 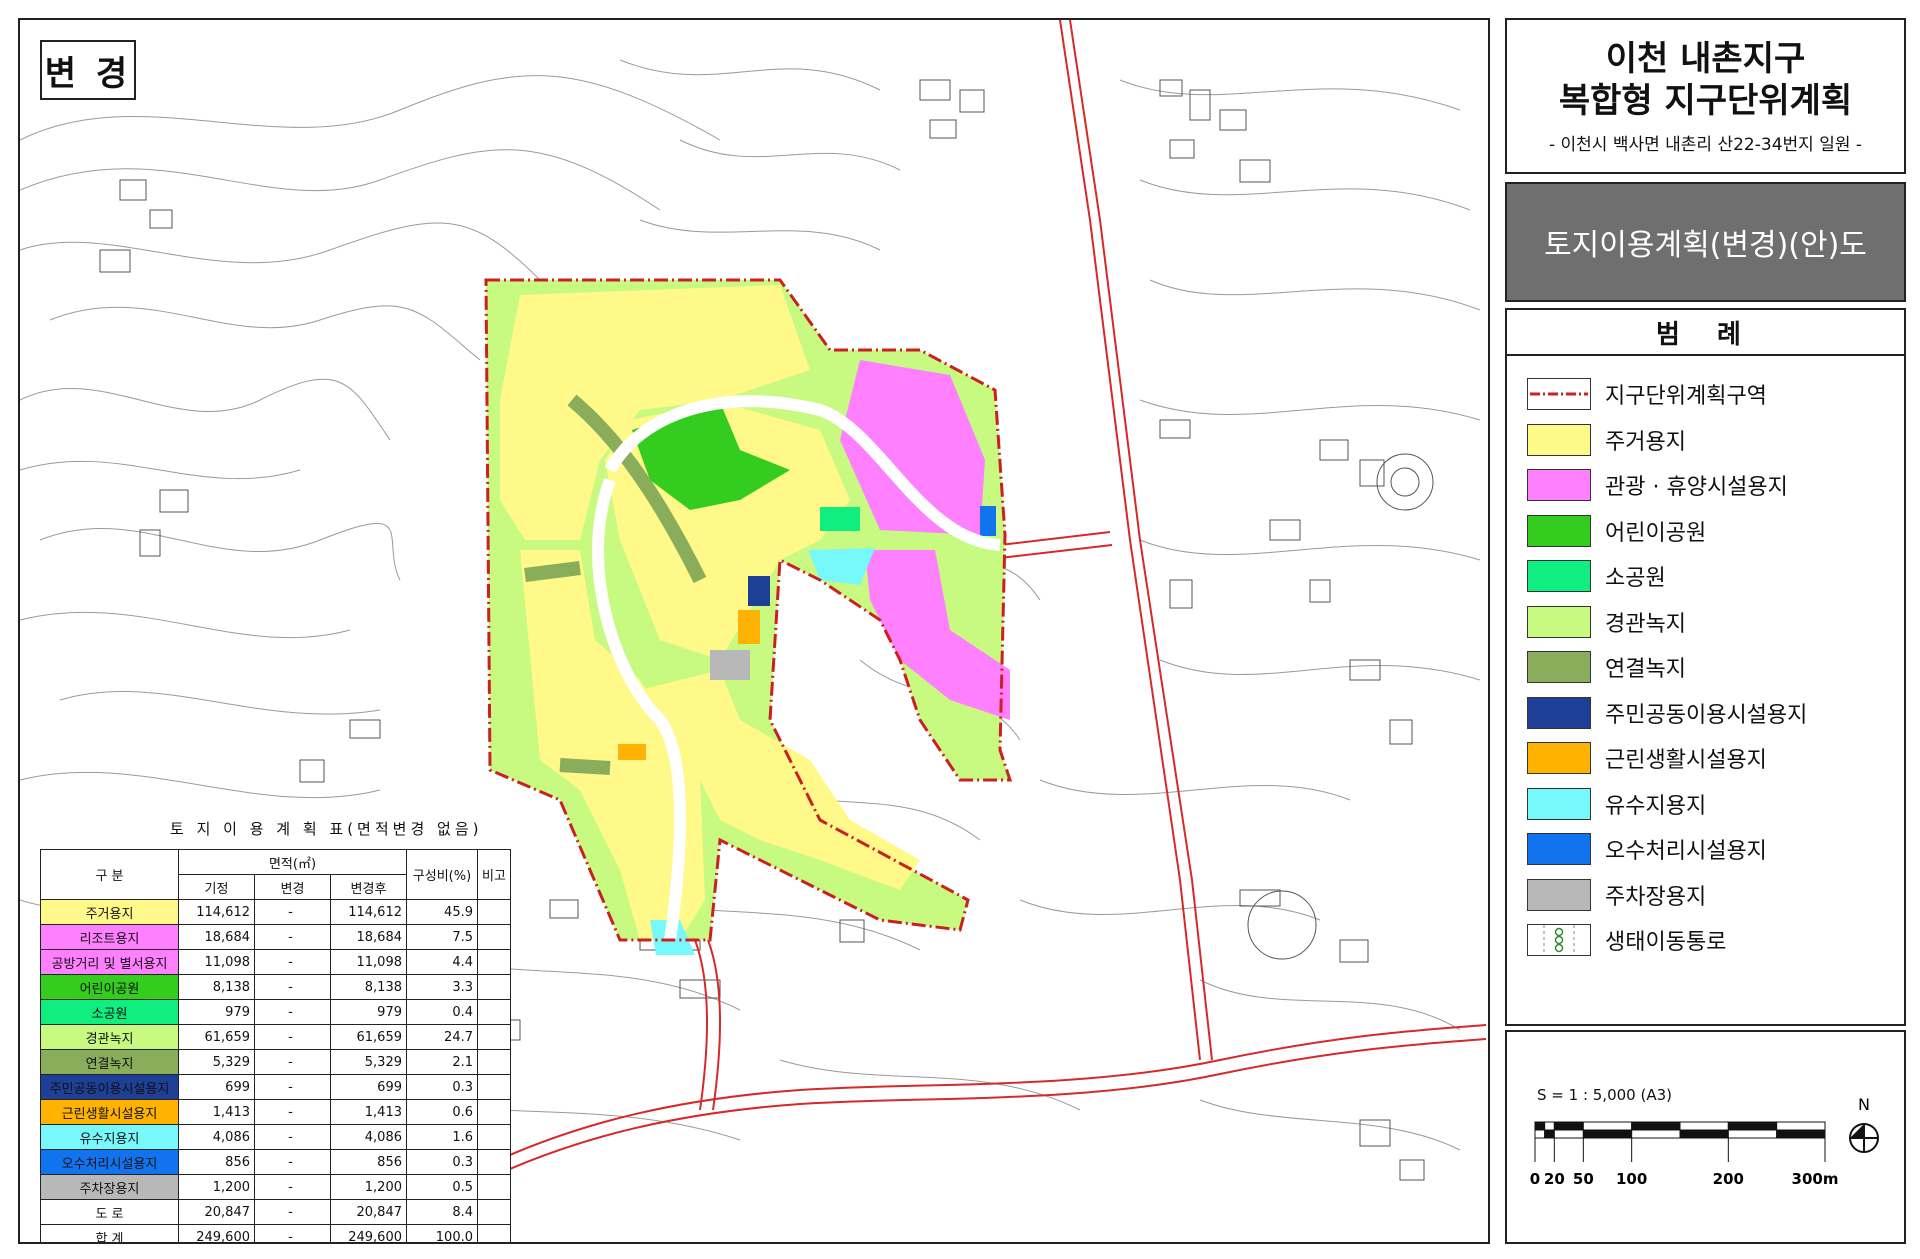 I want to click on legend-item: 주거용지, so click(x=1606, y=439).